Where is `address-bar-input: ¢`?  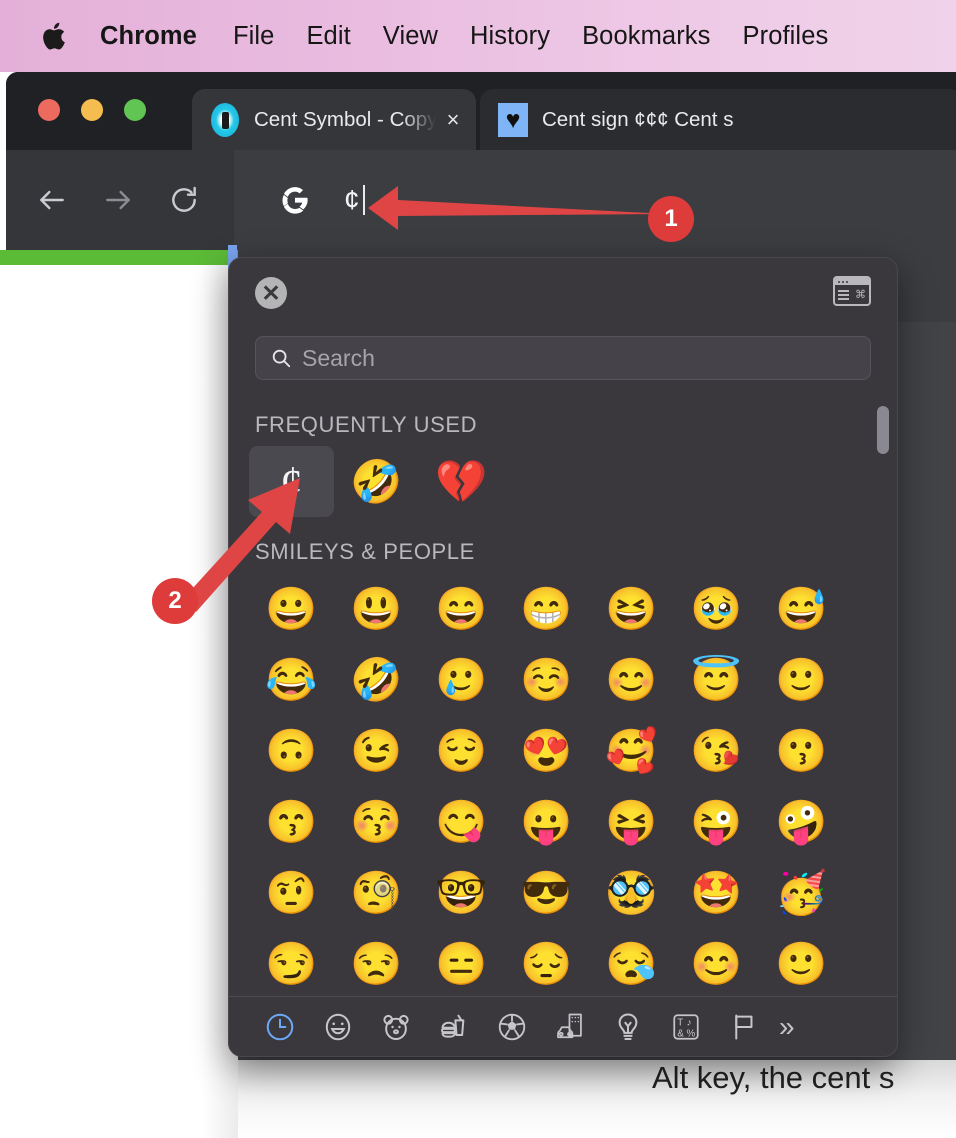 address-bar-input: ¢ is located at coordinates (354, 200).